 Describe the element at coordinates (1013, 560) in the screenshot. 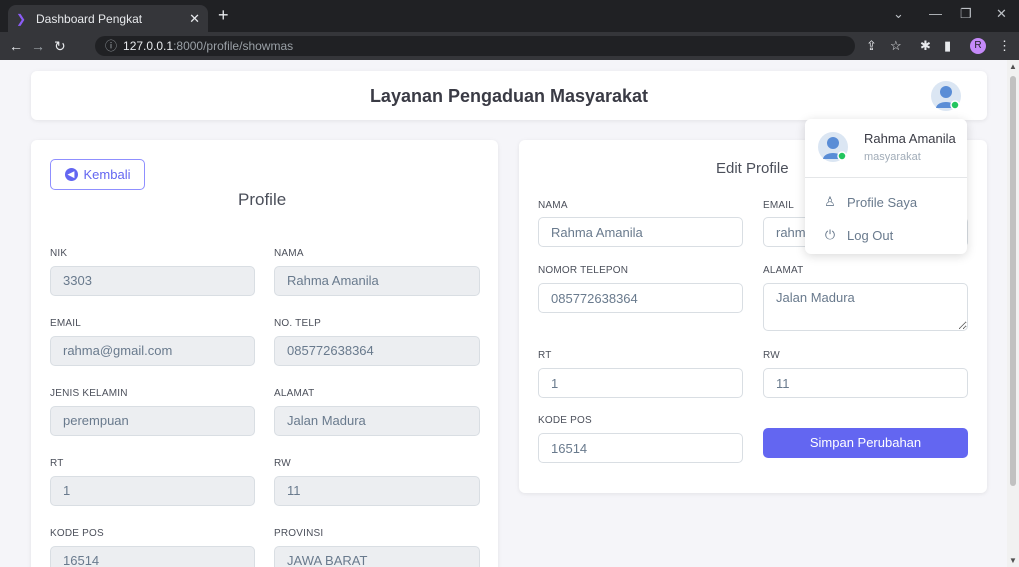

I see `scroll-down-icon: ▼` at that location.